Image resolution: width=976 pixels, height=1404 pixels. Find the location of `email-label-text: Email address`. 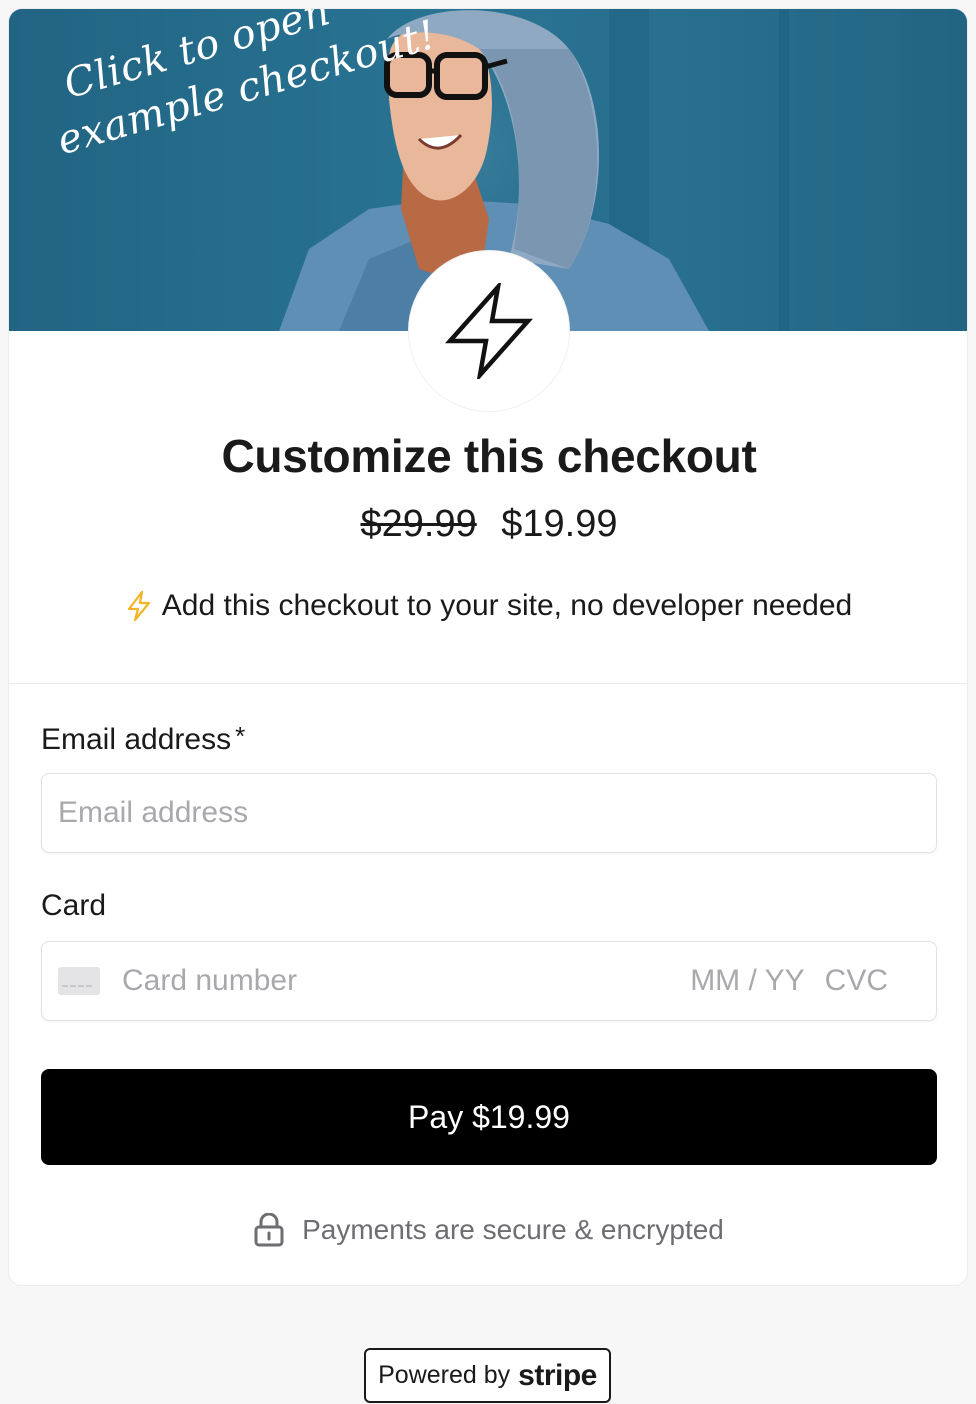

email-label-text: Email address is located at coordinates (136, 739).